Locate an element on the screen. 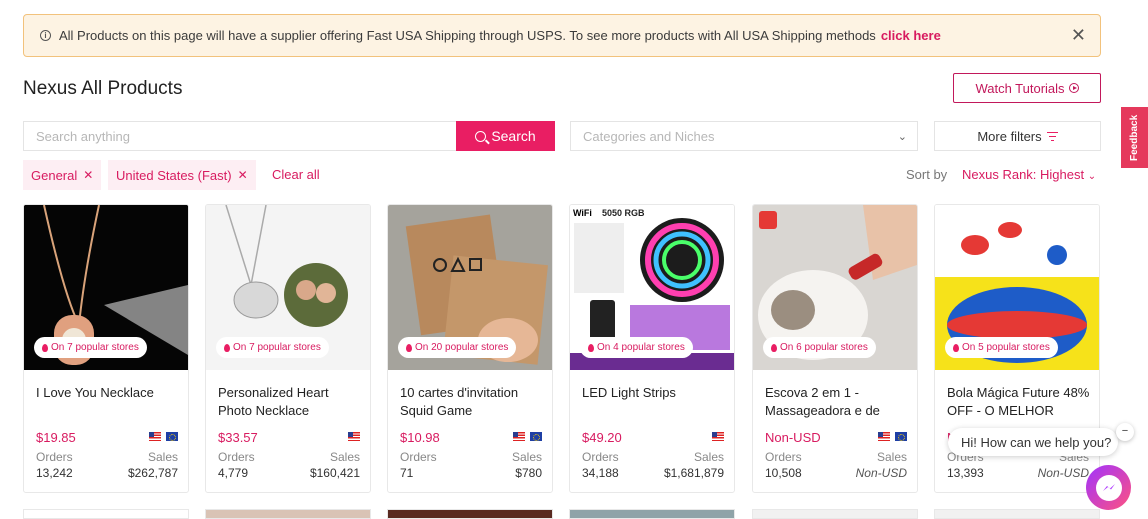 Image resolution: width=1148 pixels, height=519 pixels. product-name: I Love You Necklace is located at coordinates (108, 393).